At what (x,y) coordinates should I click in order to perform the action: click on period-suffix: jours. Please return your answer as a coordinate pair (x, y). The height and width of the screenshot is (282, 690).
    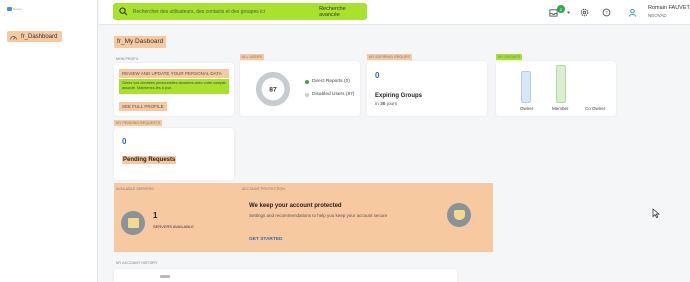
    Looking at the image, I should click on (392, 104).